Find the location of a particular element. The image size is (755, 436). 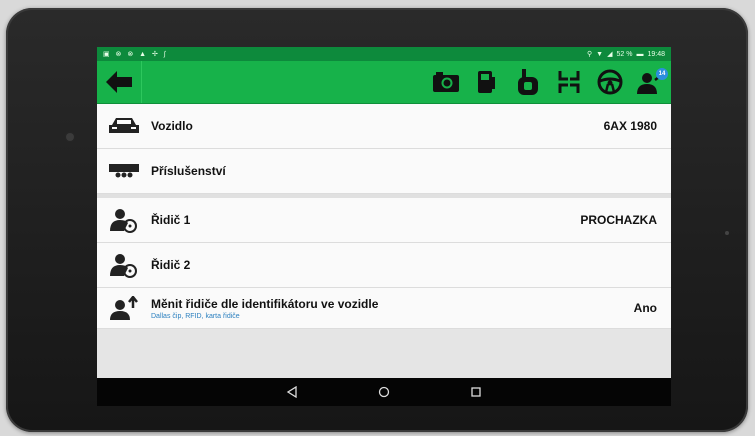

status-bar: ▣ ⊗ ⊗ ▲ ✢ ∫ ⚲ ▼ ◢ 52 % ▬ 19:48 is located at coordinates (384, 54).